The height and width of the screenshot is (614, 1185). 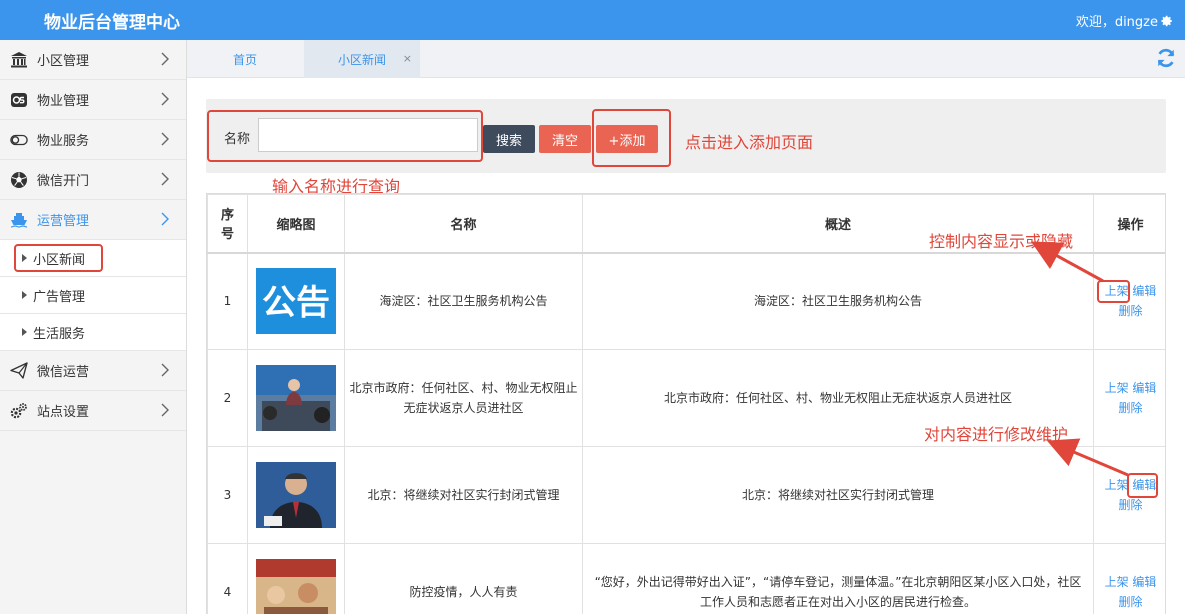 I want to click on sidebar-subitem-label: 广告管理, so click(x=59, y=297).